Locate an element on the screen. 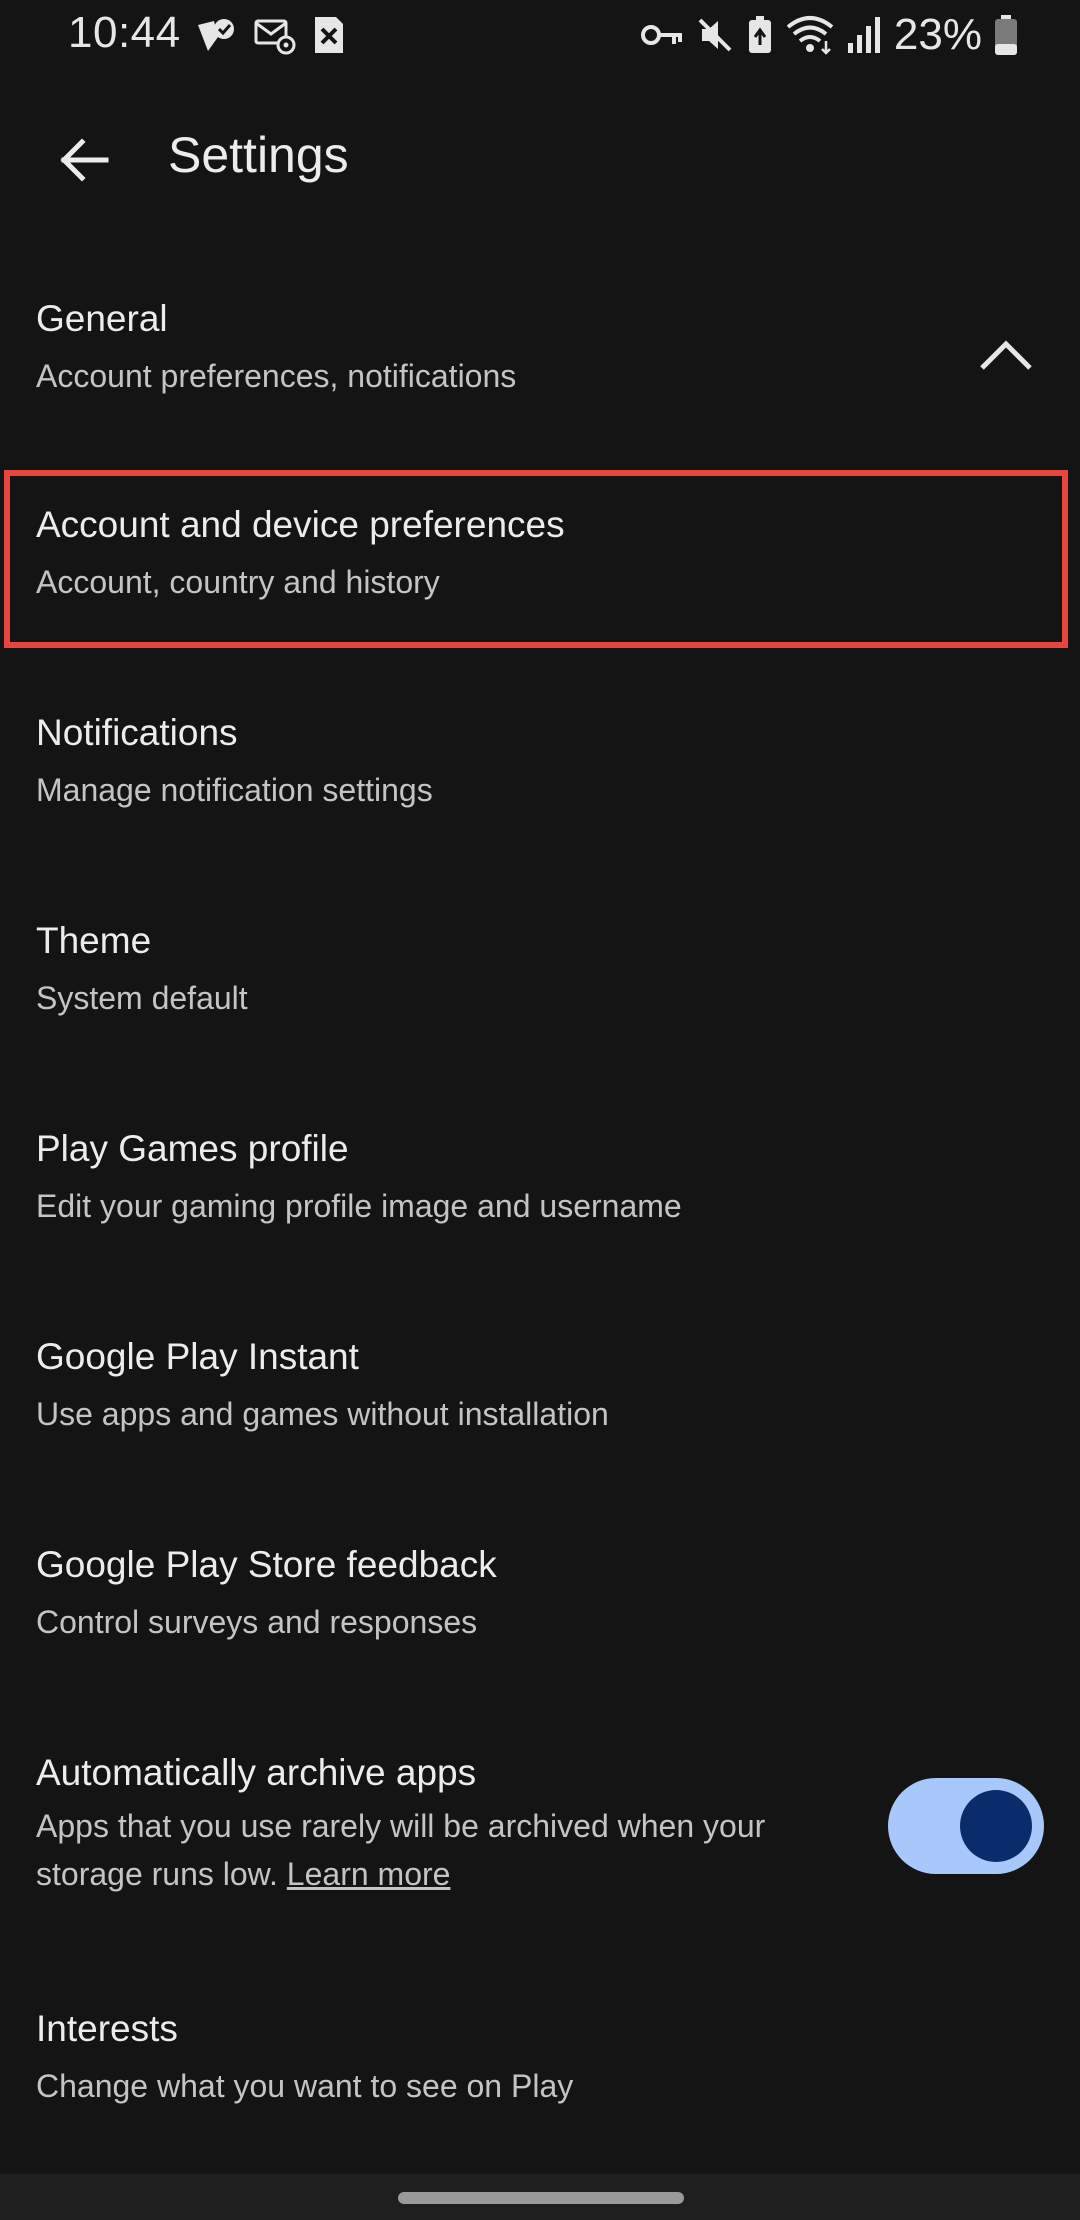 The height and width of the screenshot is (2220, 1080). cell-signal-icon is located at coordinates (864, 35).